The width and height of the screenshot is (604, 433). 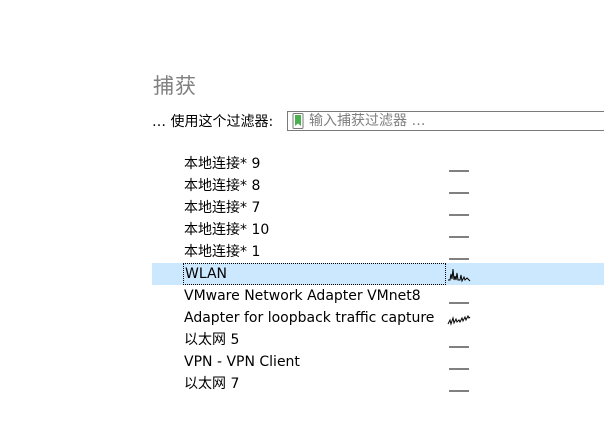 What do you see at coordinates (227, 230) in the screenshot?
I see `interface-name: 本地连接* 10` at bounding box center [227, 230].